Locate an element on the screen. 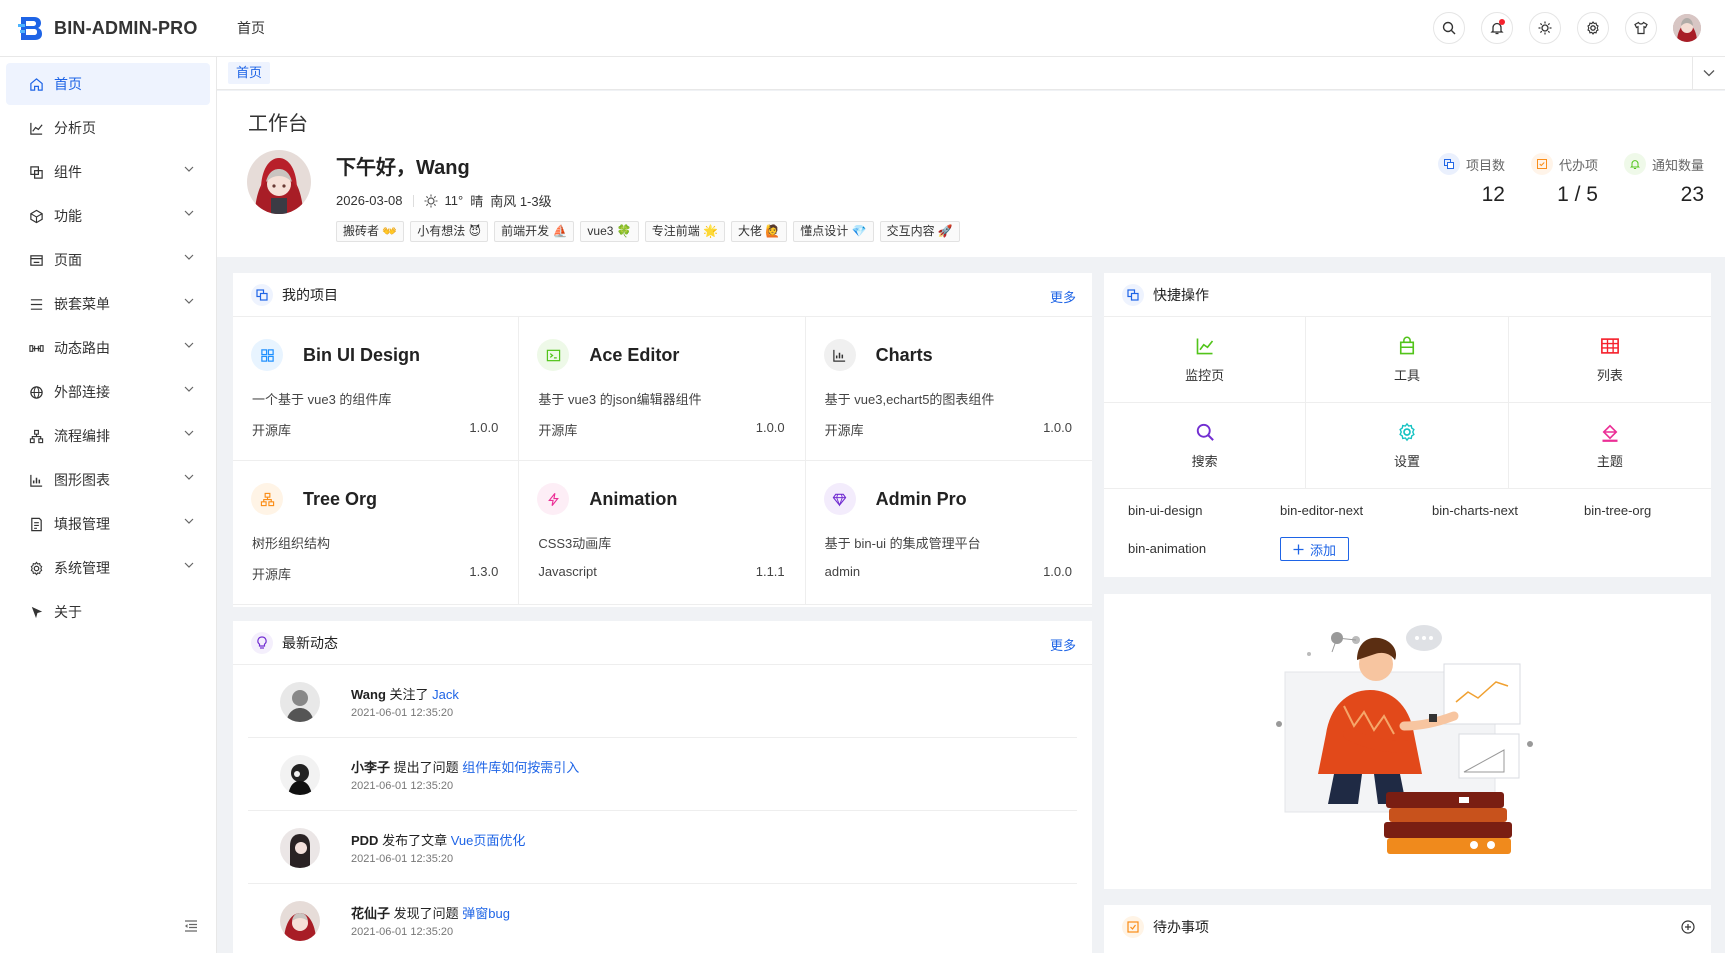 The height and width of the screenshot is (953, 1725). activity-more-link: 更多 is located at coordinates (1063, 644).